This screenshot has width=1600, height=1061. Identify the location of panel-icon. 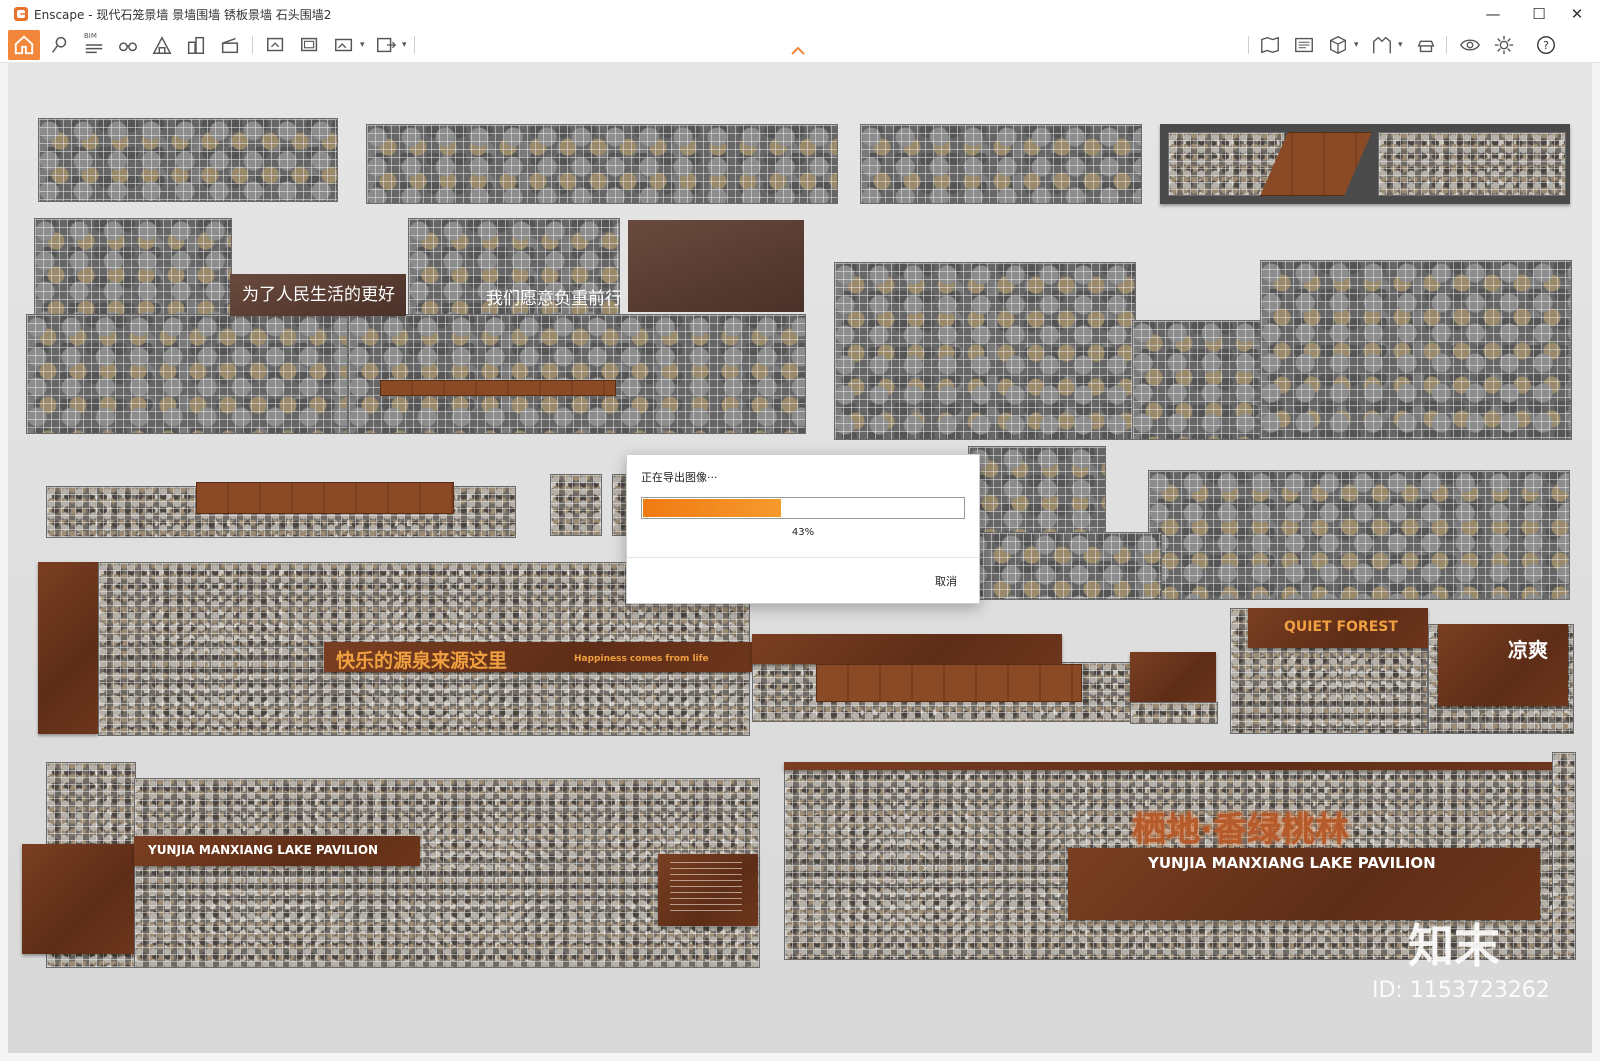
(1304, 45).